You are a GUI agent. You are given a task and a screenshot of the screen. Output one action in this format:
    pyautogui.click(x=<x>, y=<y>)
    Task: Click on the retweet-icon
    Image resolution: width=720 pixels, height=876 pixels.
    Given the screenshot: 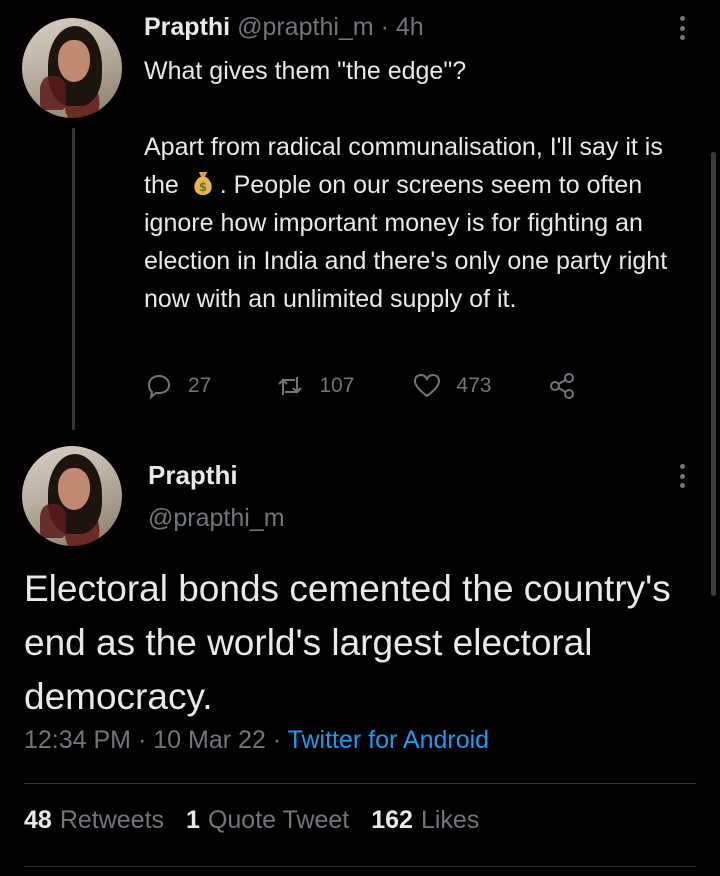 What is the action you would take?
    pyautogui.click(x=290, y=386)
    